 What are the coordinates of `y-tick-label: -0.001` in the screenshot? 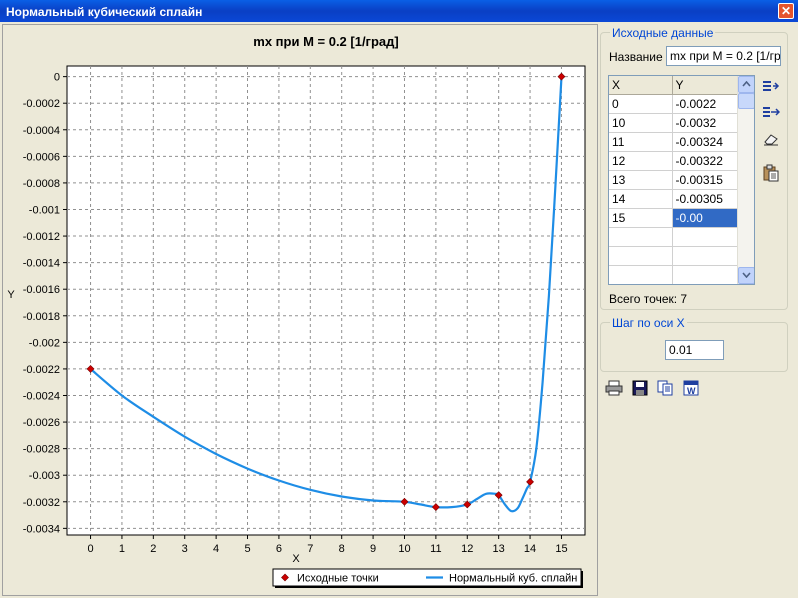 It's located at (44, 210).